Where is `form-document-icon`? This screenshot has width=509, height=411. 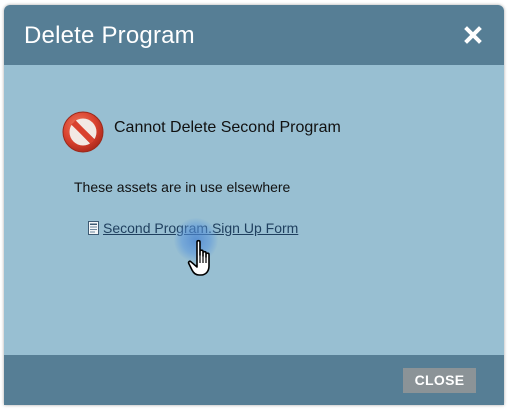
form-document-icon is located at coordinates (93, 228).